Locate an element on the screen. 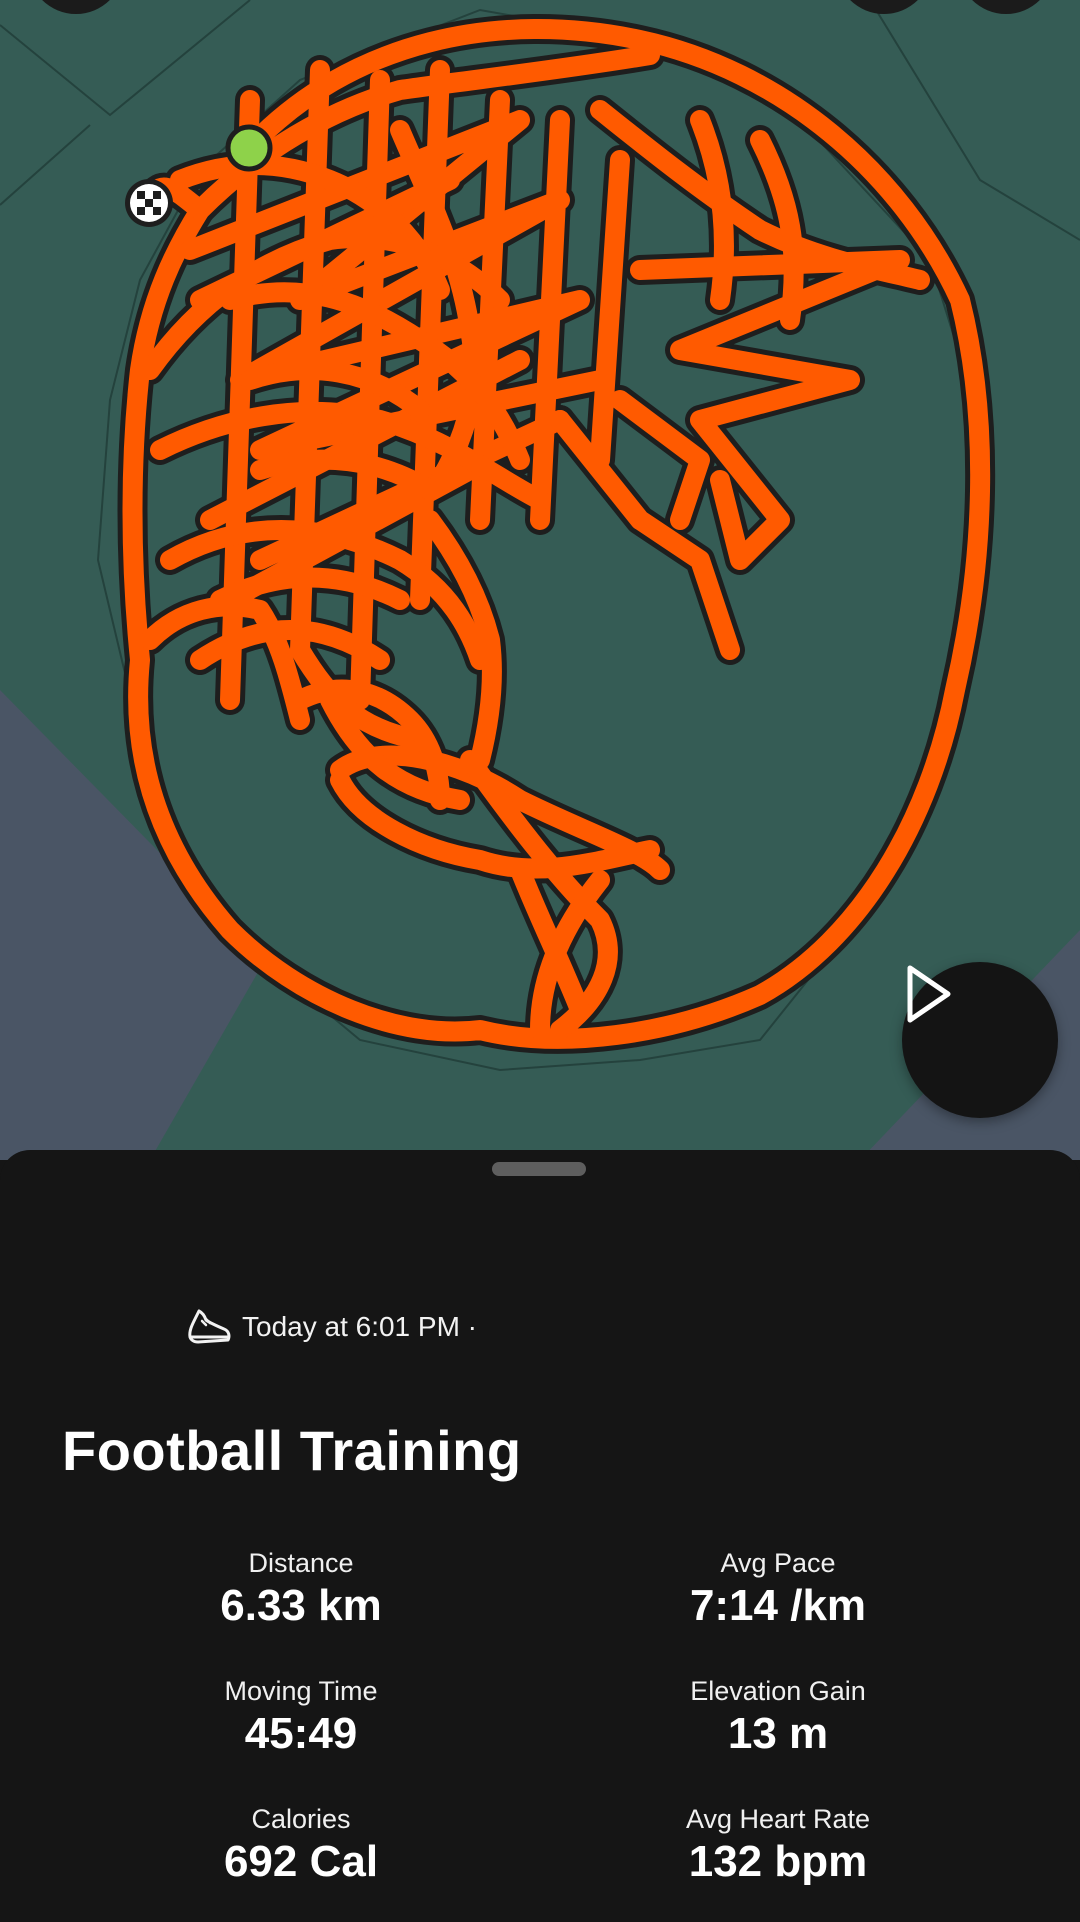  stat-moving-time: Moving Time 45:49 is located at coordinates (301, 1717).